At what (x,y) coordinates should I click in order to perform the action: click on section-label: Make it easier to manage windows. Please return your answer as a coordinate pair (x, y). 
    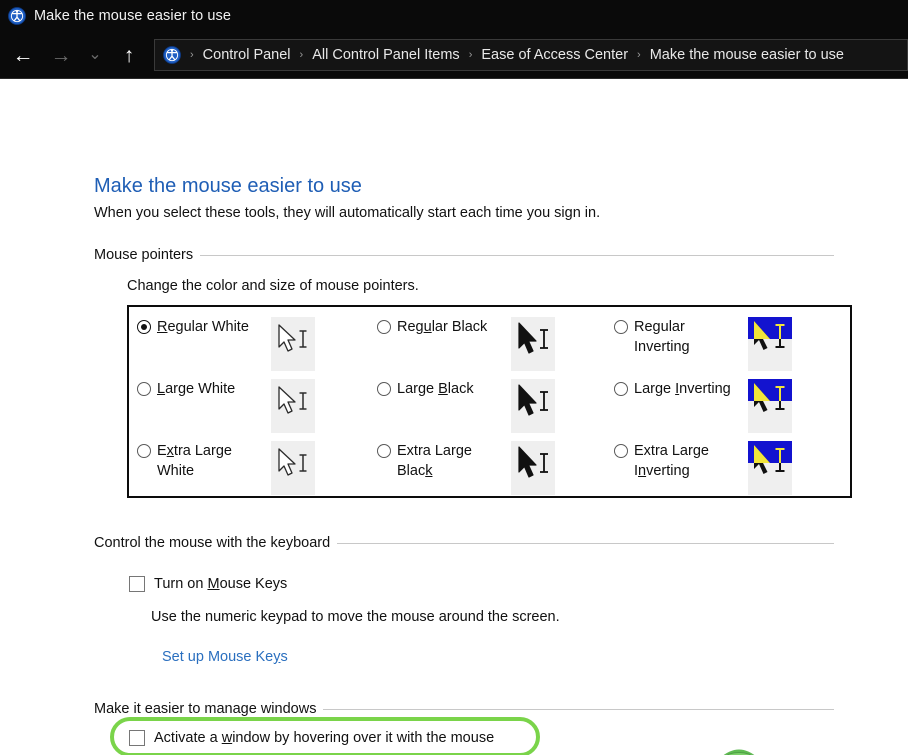
    Looking at the image, I should click on (205, 709).